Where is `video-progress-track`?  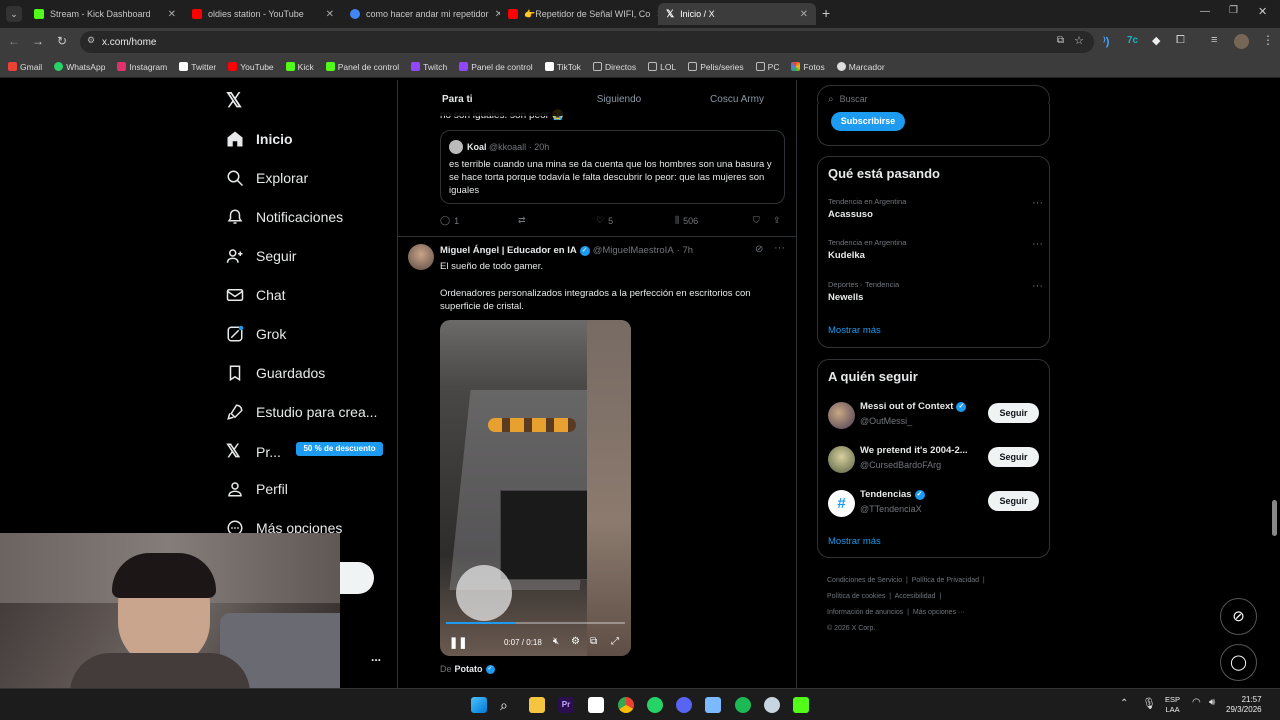 video-progress-track is located at coordinates (535, 623).